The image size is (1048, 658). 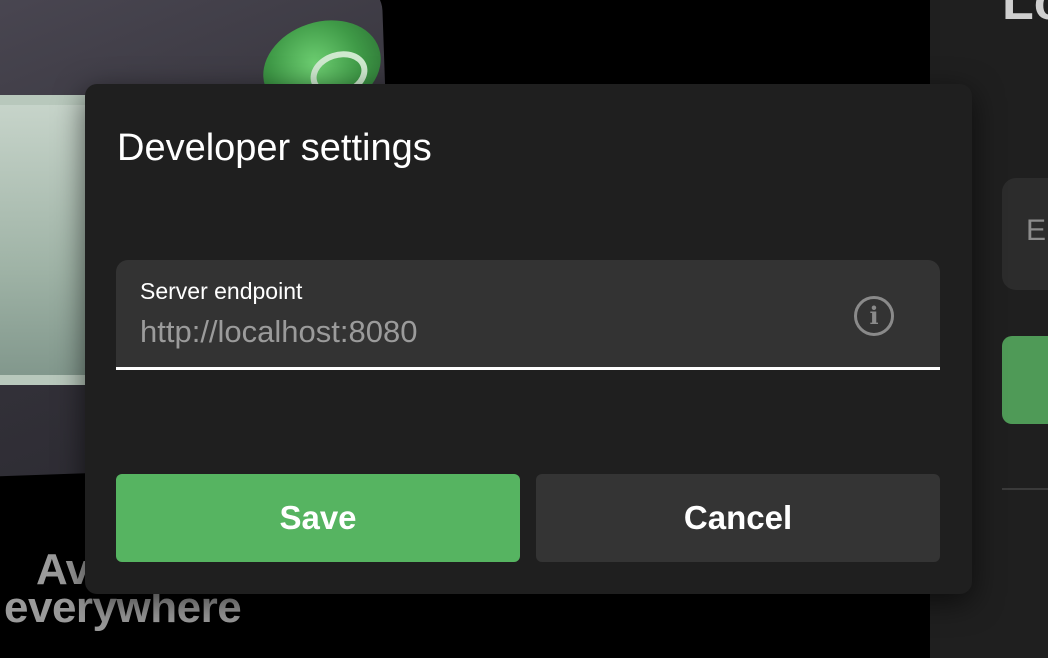 What do you see at coordinates (221, 291) in the screenshot?
I see `server-endpoint-label: Server endpoint` at bounding box center [221, 291].